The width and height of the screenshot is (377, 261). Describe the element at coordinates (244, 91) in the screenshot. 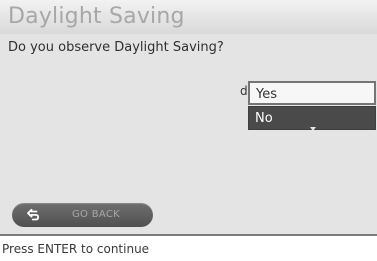

I see `selection-pointer: d` at that location.